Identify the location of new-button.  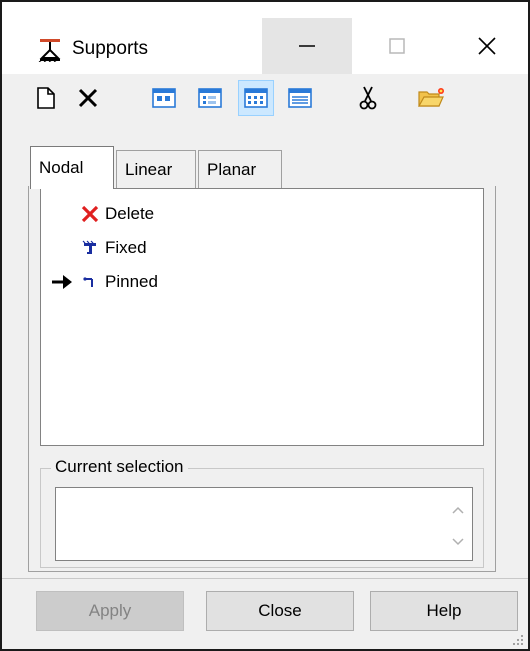
(46, 98).